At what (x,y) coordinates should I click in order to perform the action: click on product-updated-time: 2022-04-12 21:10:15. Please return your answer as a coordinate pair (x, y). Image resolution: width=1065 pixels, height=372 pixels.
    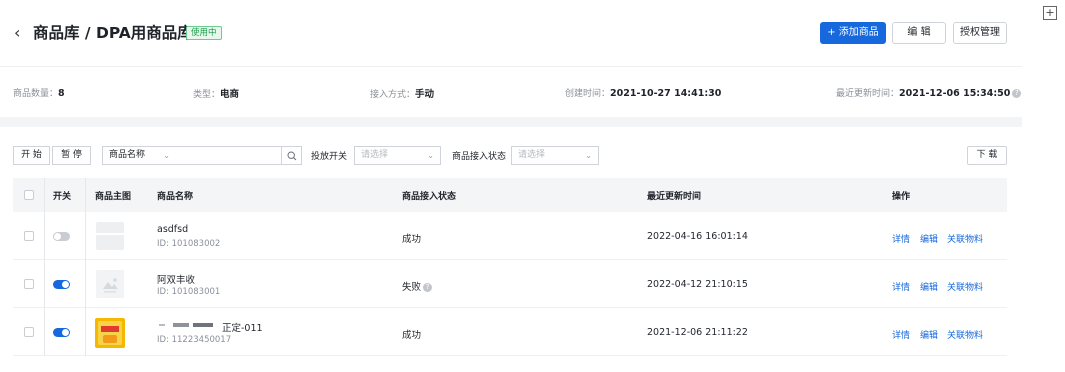
    Looking at the image, I should click on (697, 284).